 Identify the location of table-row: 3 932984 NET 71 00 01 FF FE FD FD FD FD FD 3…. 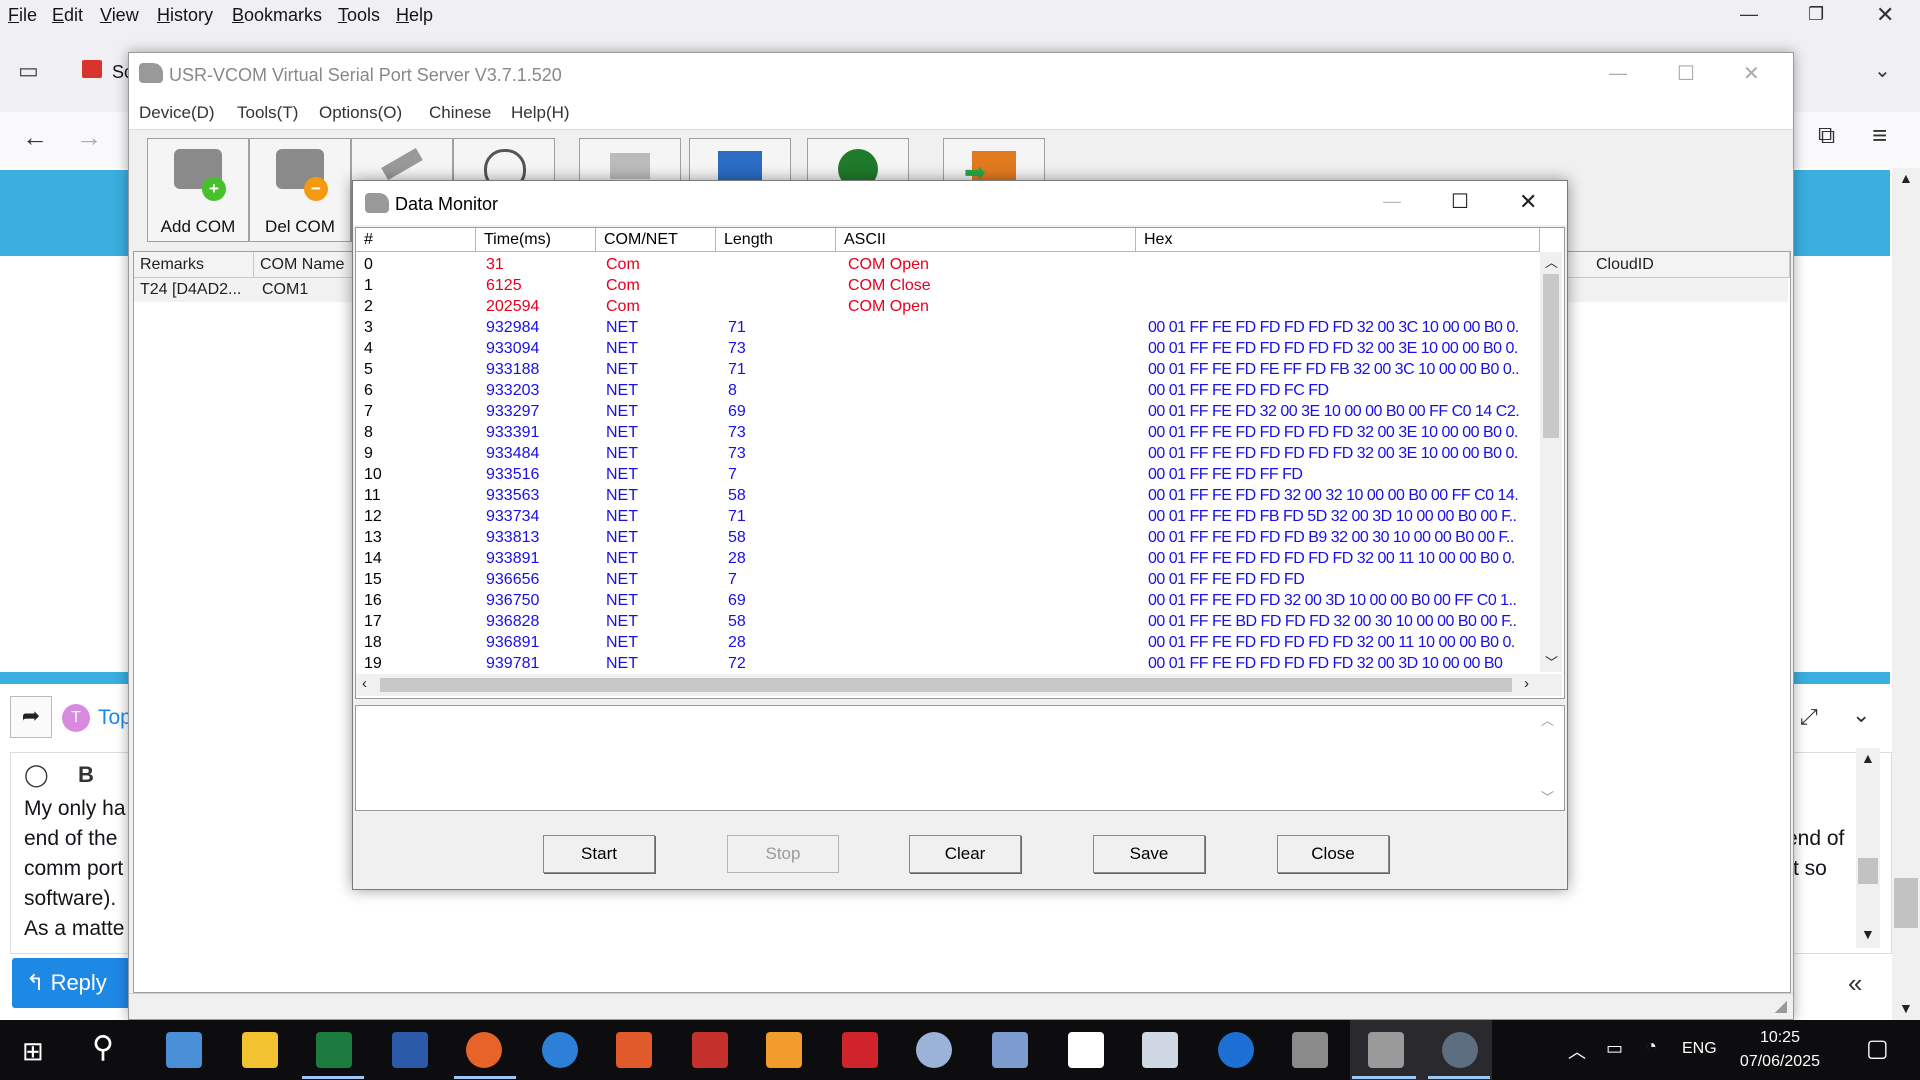
(946, 327).